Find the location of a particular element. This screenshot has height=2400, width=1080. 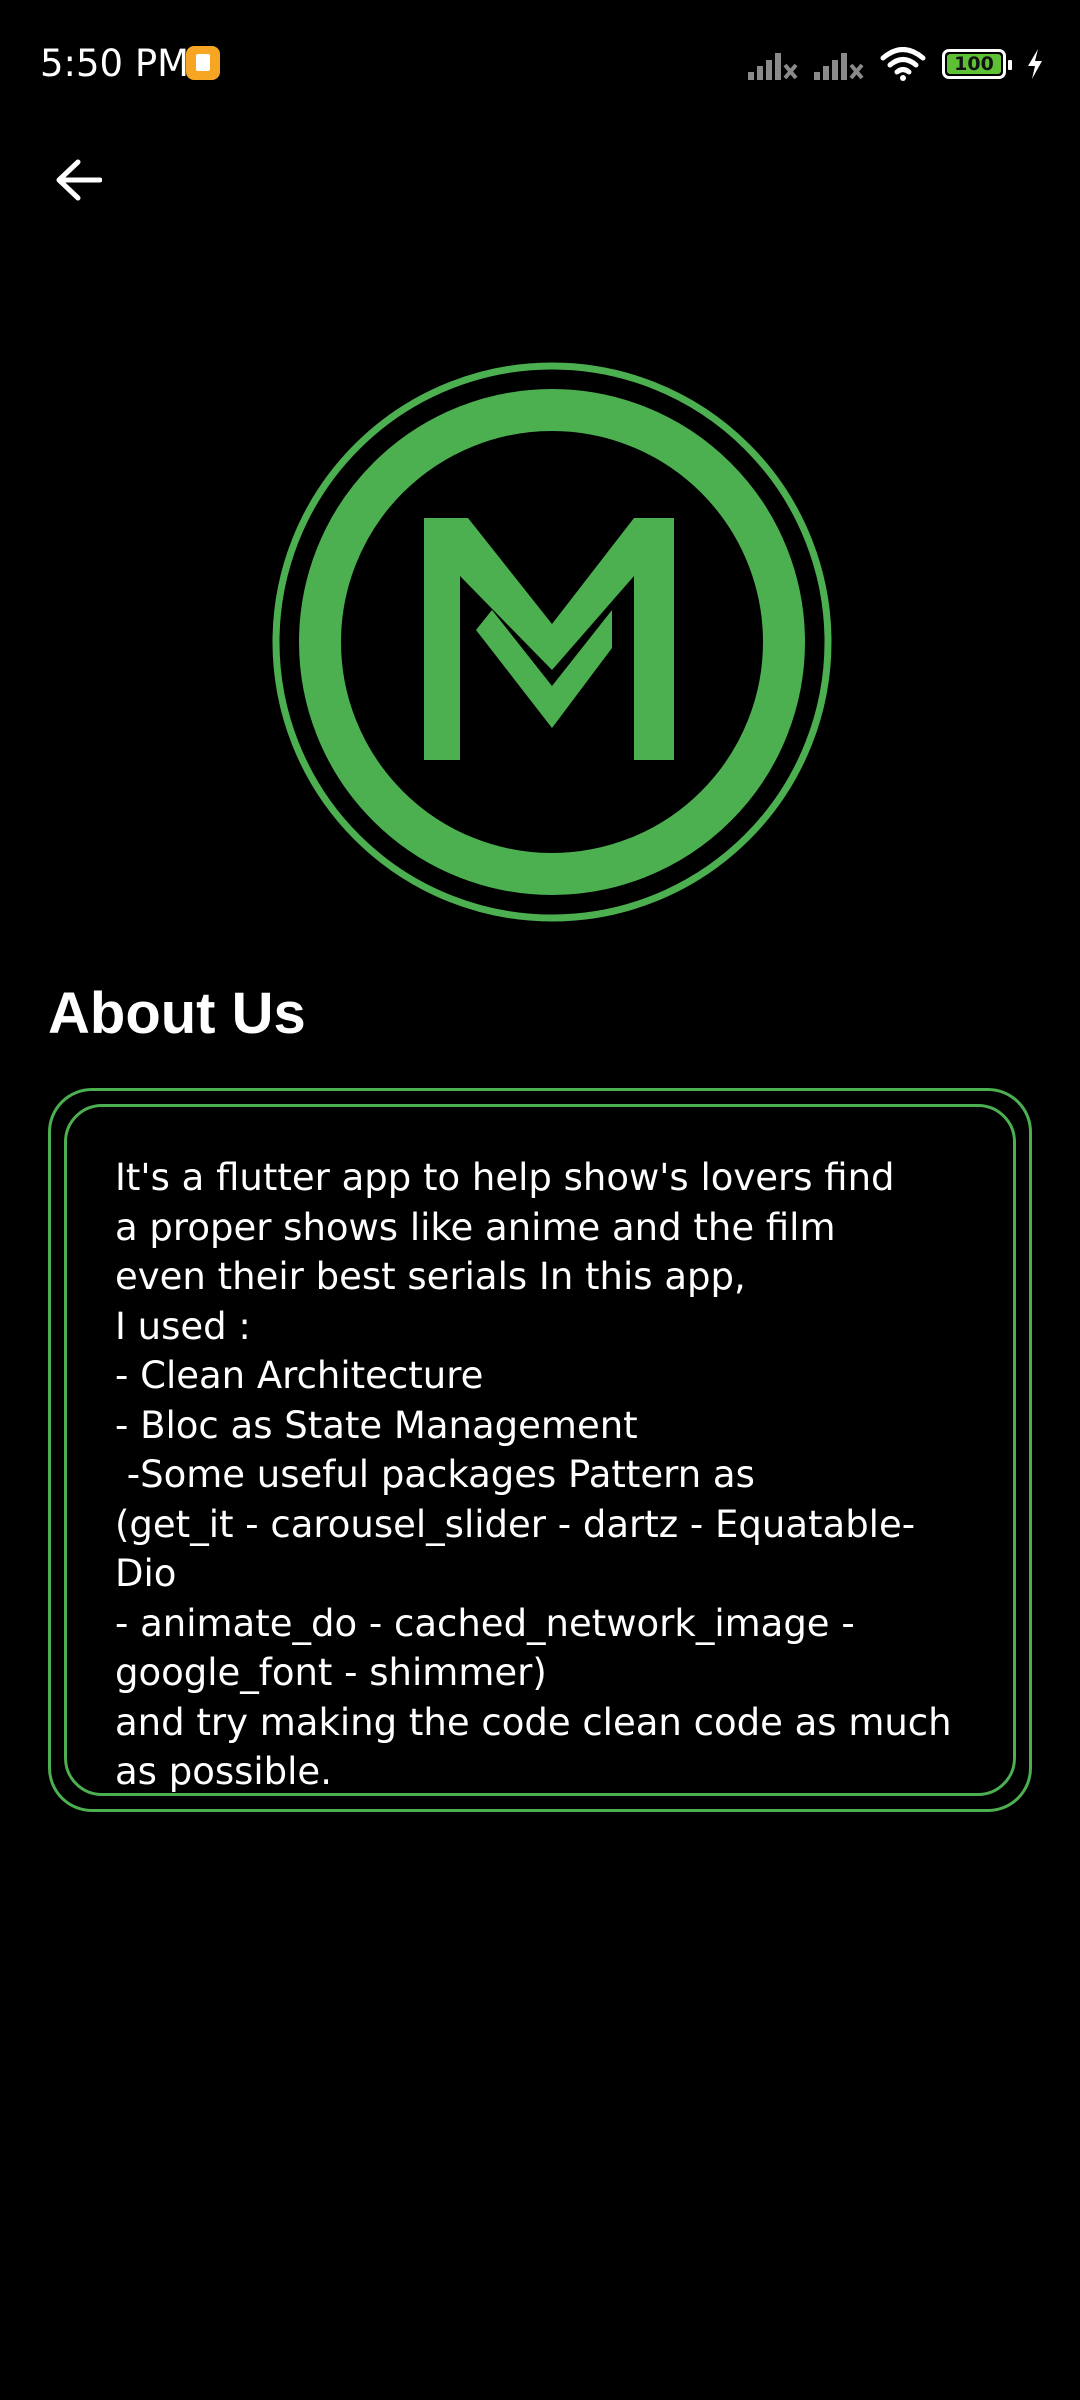

charging-bolt-icon is located at coordinates (1035, 64).